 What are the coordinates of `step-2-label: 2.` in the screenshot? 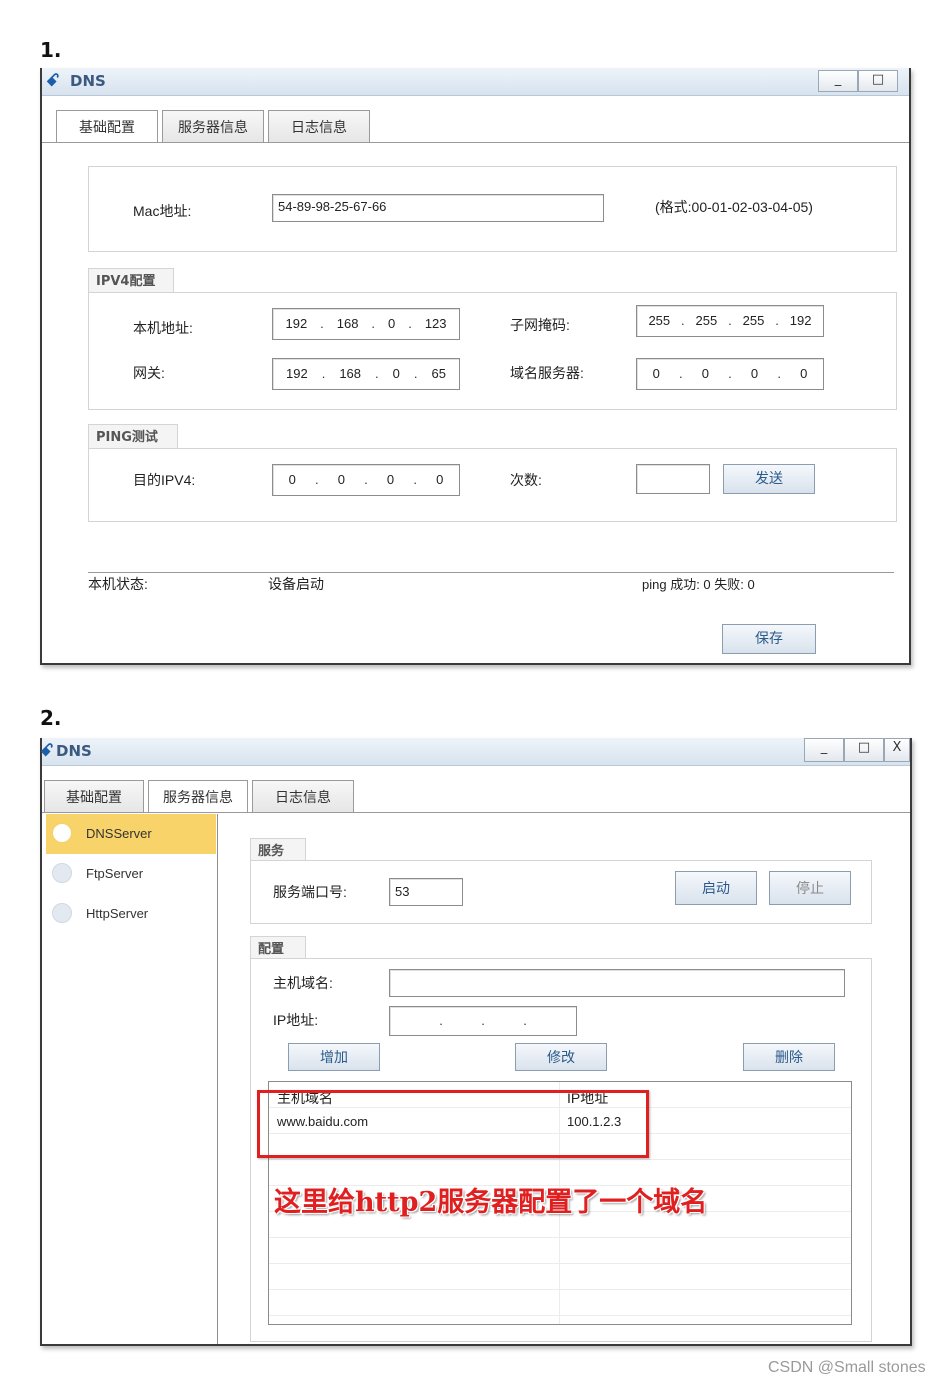 It's located at (51, 718).